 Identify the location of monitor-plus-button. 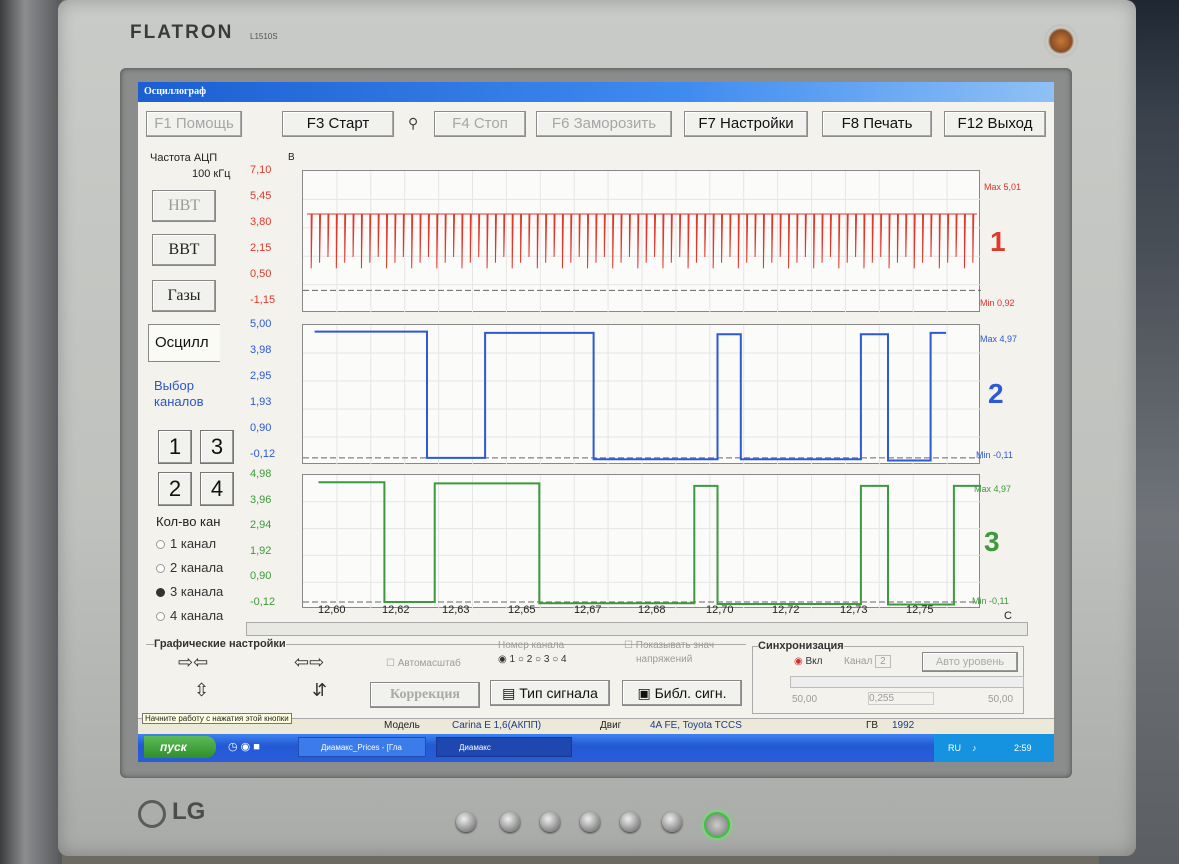
(550, 822).